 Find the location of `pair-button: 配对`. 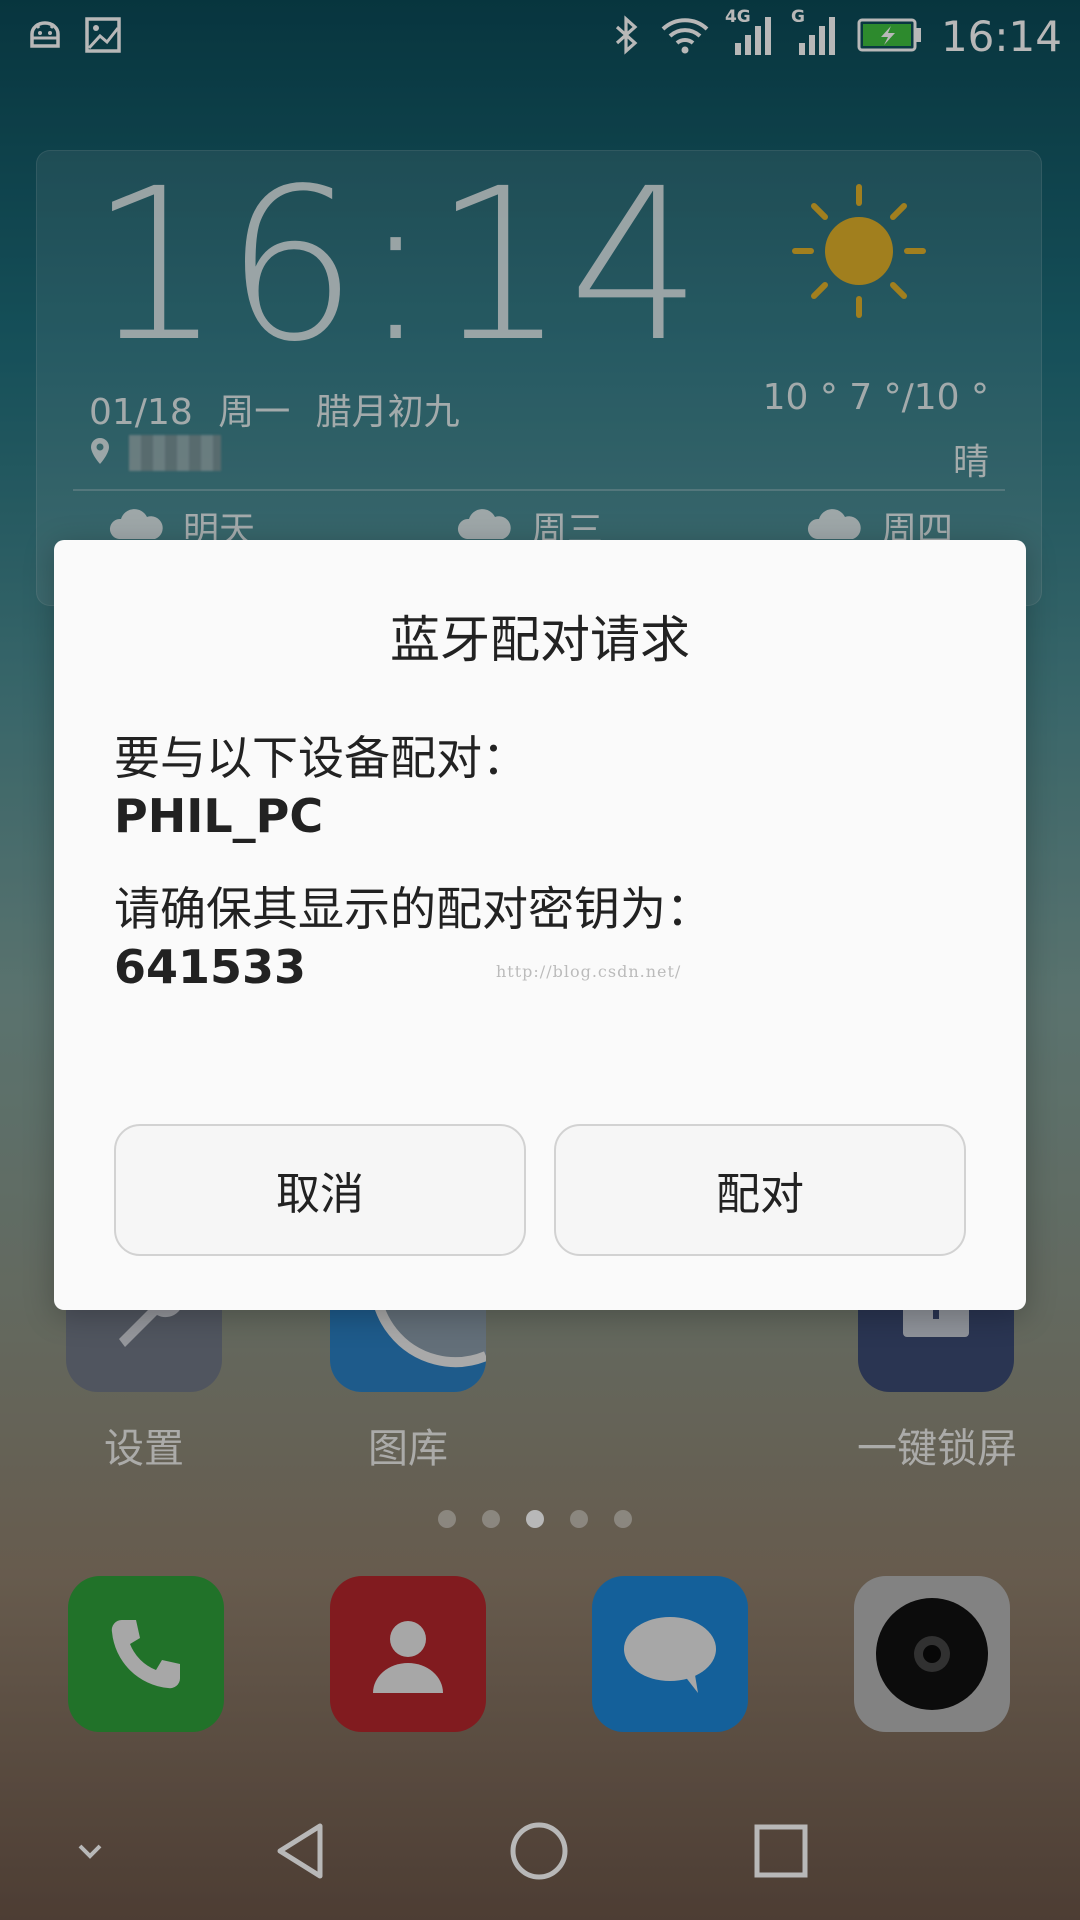

pair-button: 配对 is located at coordinates (760, 1190).